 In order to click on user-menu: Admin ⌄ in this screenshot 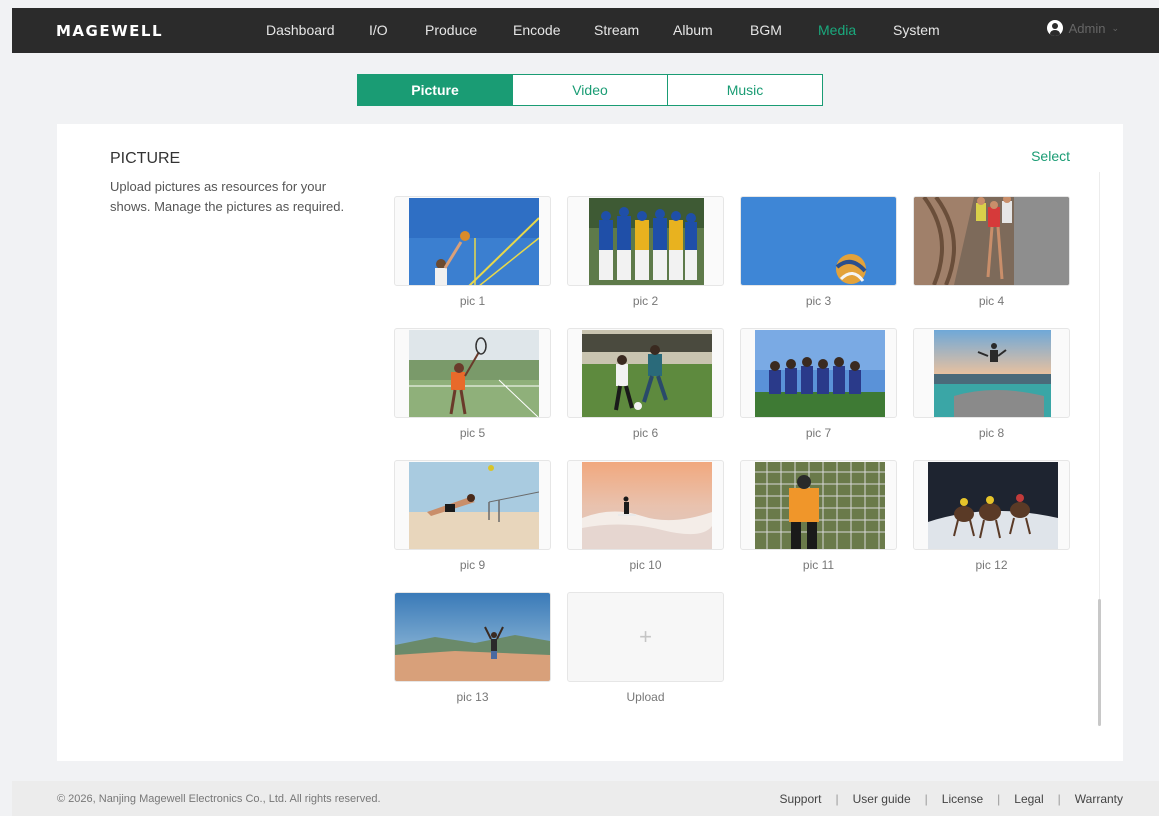, I will do `click(1082, 28)`.